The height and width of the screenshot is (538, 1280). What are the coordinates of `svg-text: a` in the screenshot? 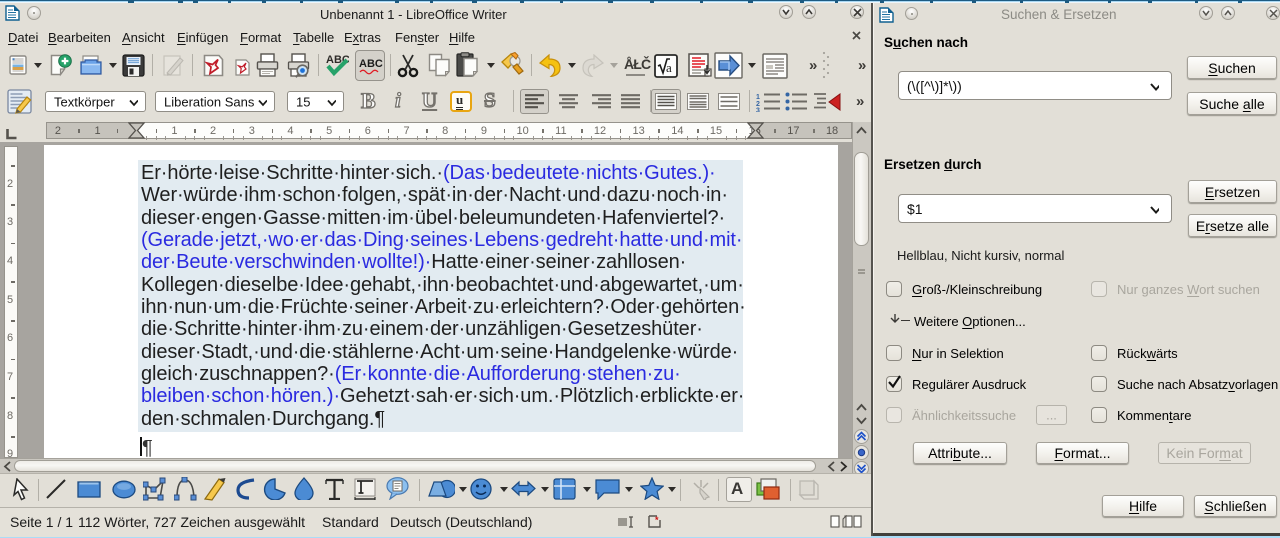 It's located at (669, 67).